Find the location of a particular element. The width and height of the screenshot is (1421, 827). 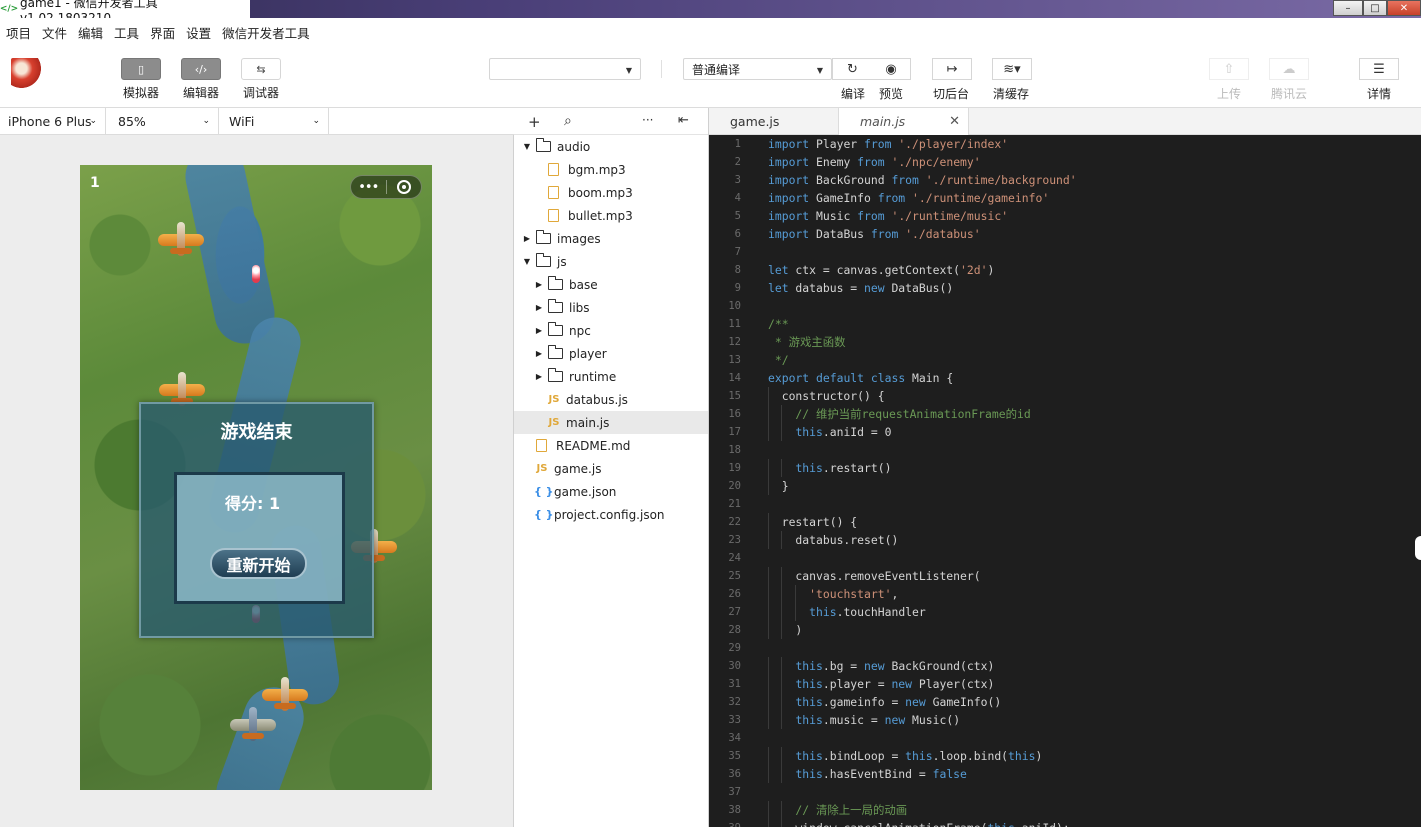

menu-tools: 工具 is located at coordinates (126, 32).